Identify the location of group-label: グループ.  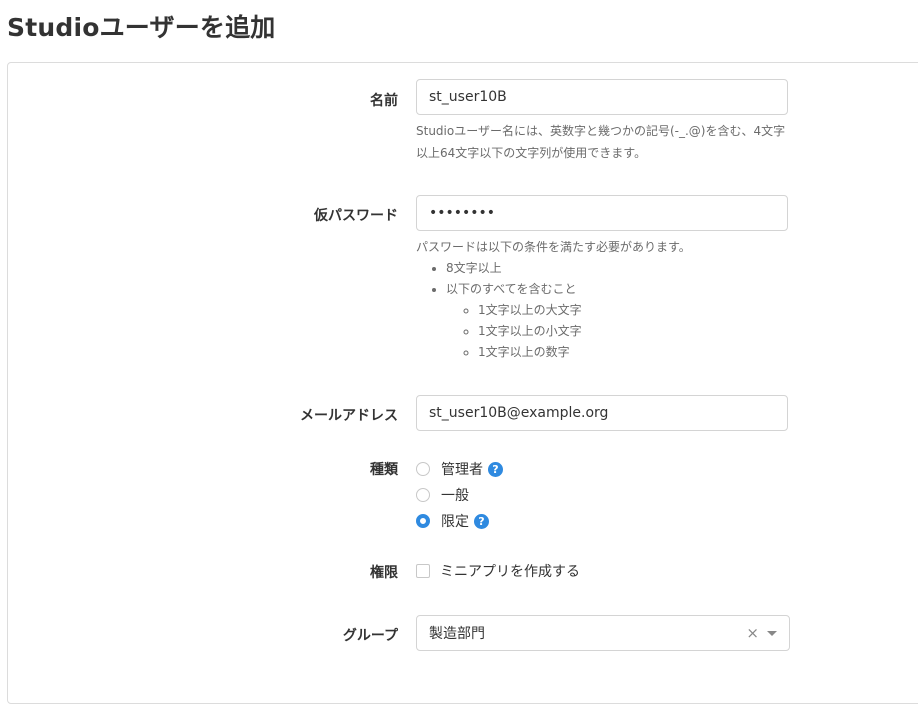
(370, 636).